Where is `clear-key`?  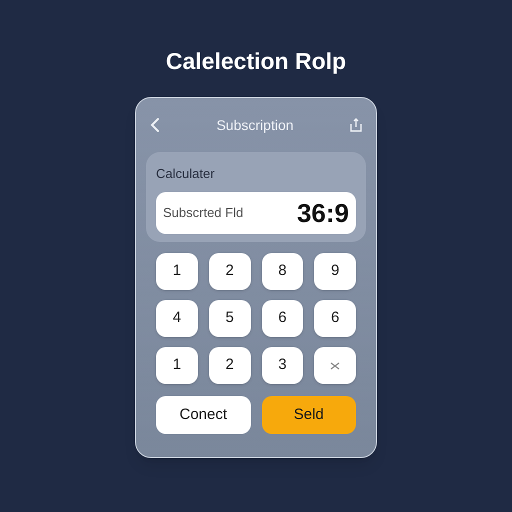 clear-key is located at coordinates (335, 365).